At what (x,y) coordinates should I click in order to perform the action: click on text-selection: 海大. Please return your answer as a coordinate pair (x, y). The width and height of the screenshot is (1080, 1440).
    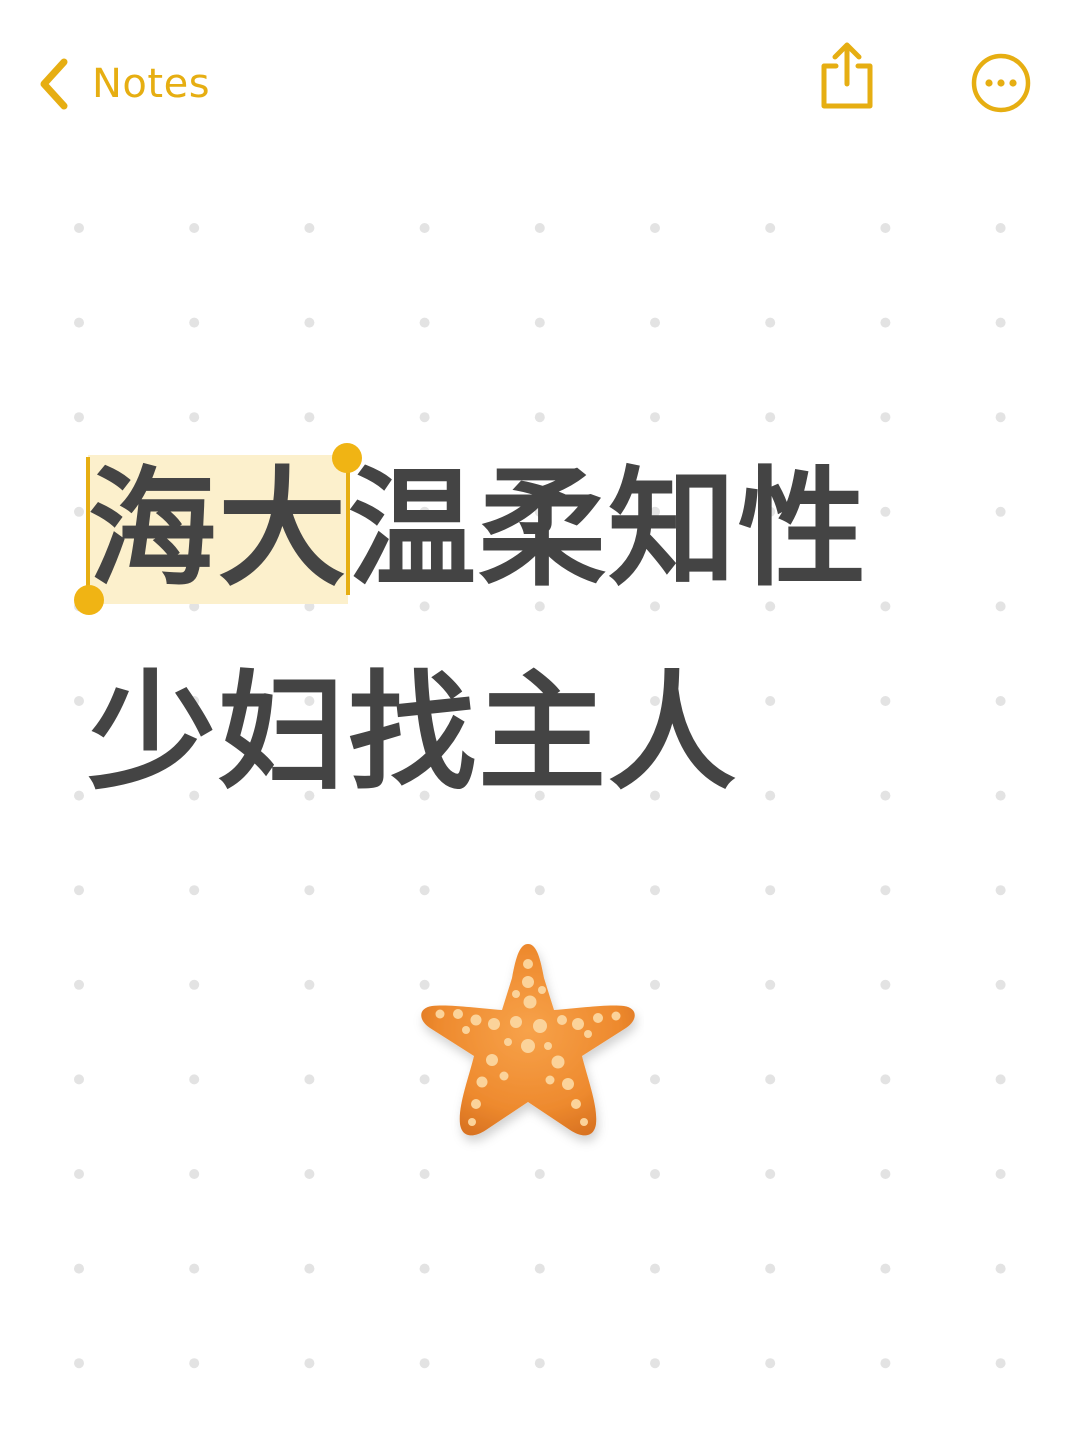
    Looking at the image, I should click on (218, 529).